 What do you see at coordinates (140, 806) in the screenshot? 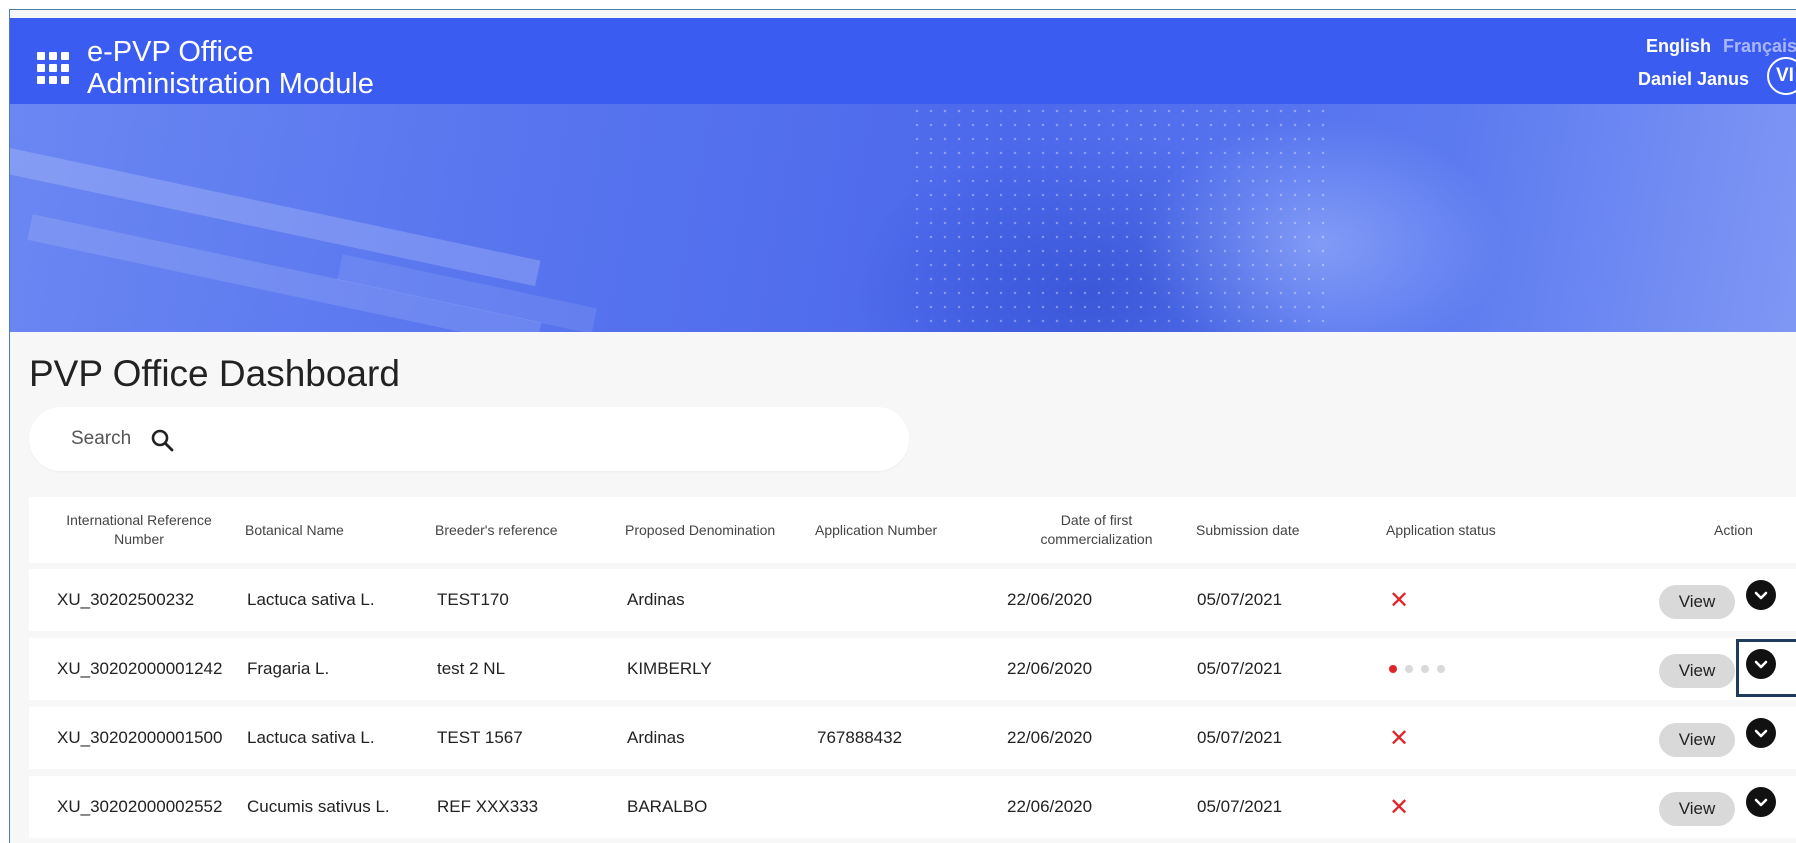
I see `cell-reference: XU_30202000002552` at bounding box center [140, 806].